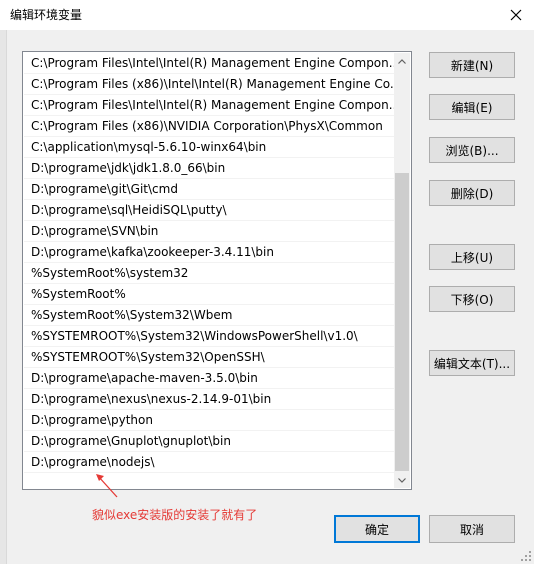 Image resolution: width=534 pixels, height=564 pixels. I want to click on path-list-item: D:\programe\git\Git\cmd, so click(209, 189).